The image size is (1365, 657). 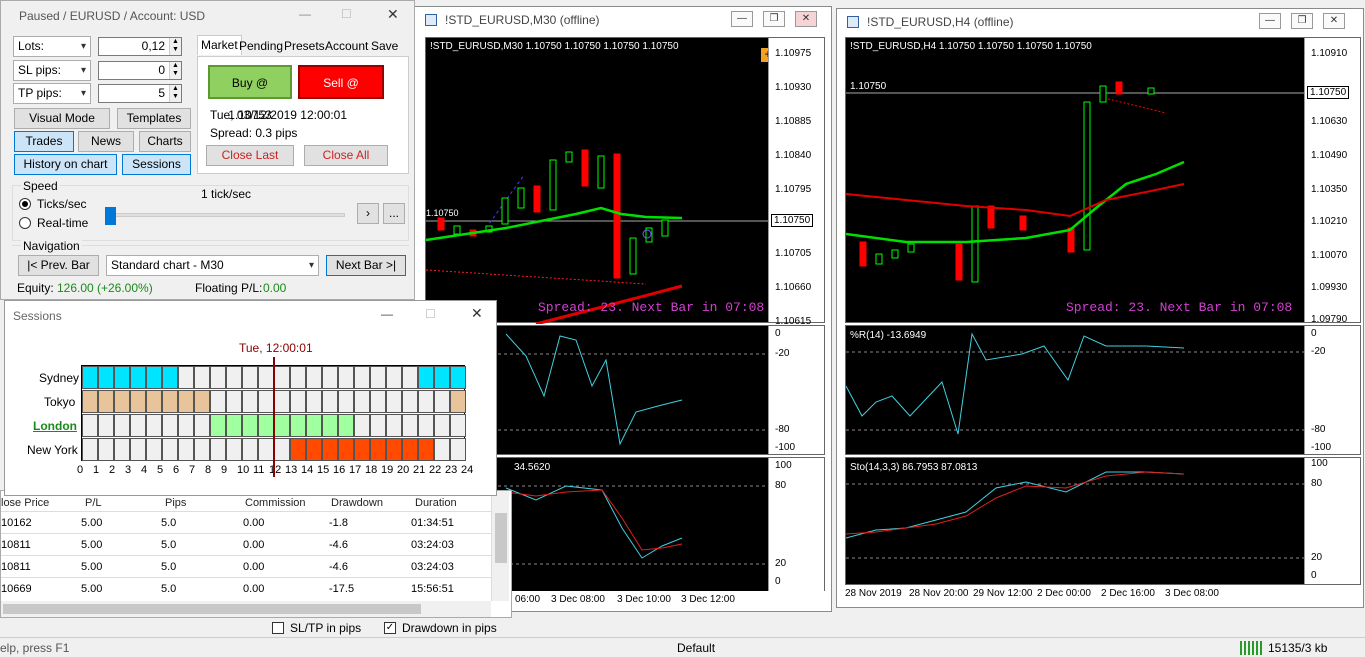 I want to click on trades-button: Trades, so click(x=44, y=141).